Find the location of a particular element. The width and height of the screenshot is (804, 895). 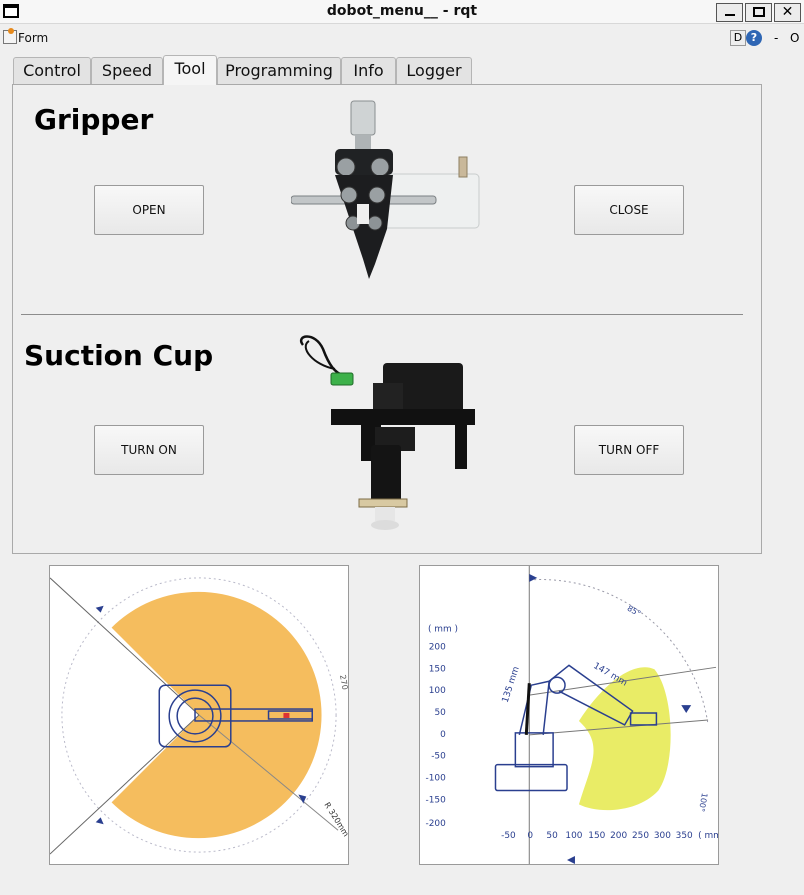

plugin-title: Form is located at coordinates (33, 38).